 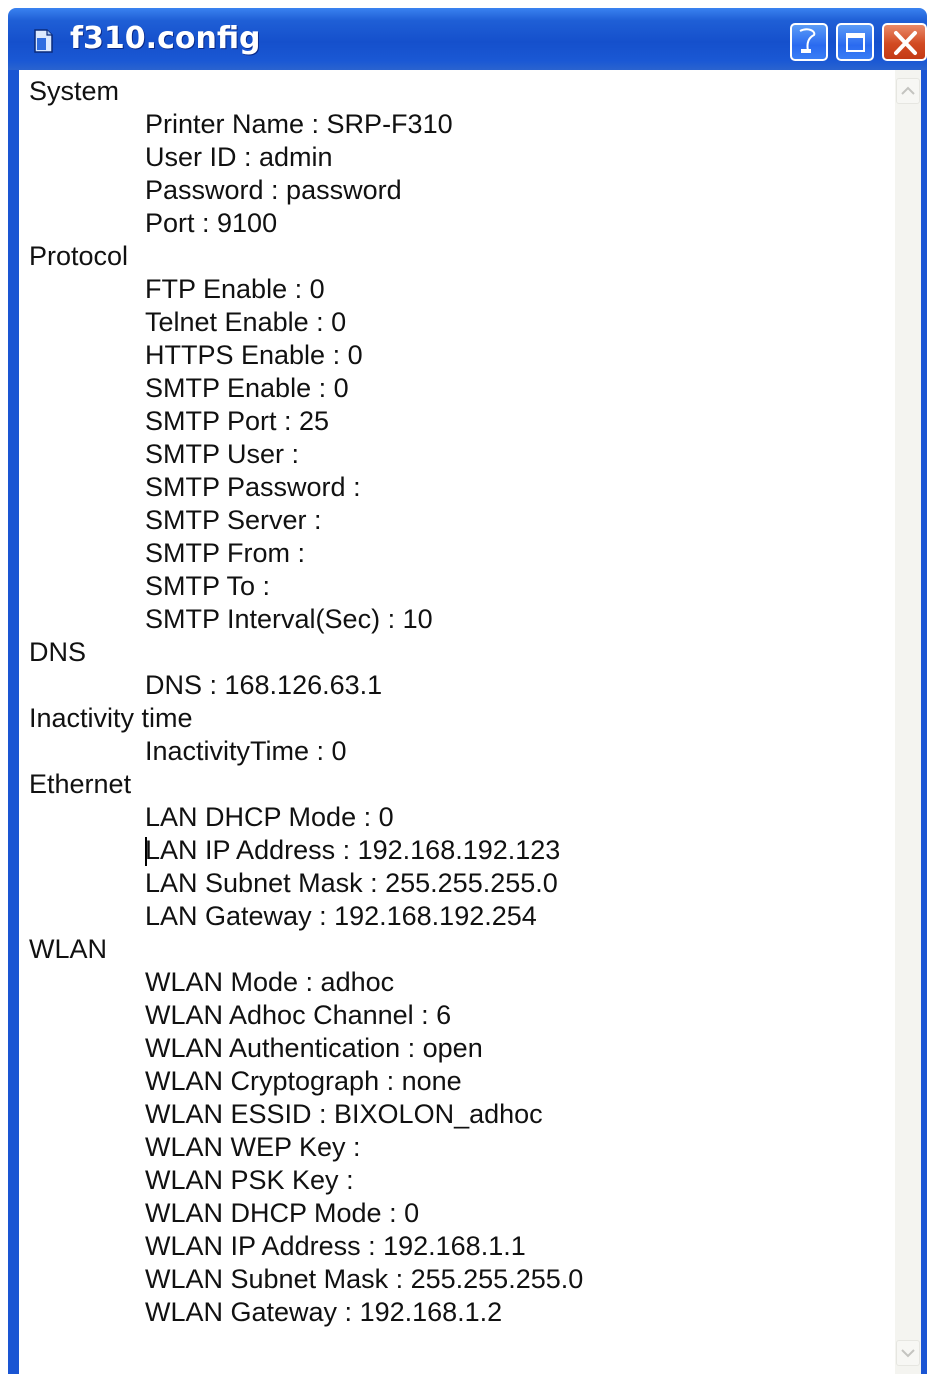 What do you see at coordinates (111, 718) in the screenshot?
I see `section-heading: Inactivity time` at bounding box center [111, 718].